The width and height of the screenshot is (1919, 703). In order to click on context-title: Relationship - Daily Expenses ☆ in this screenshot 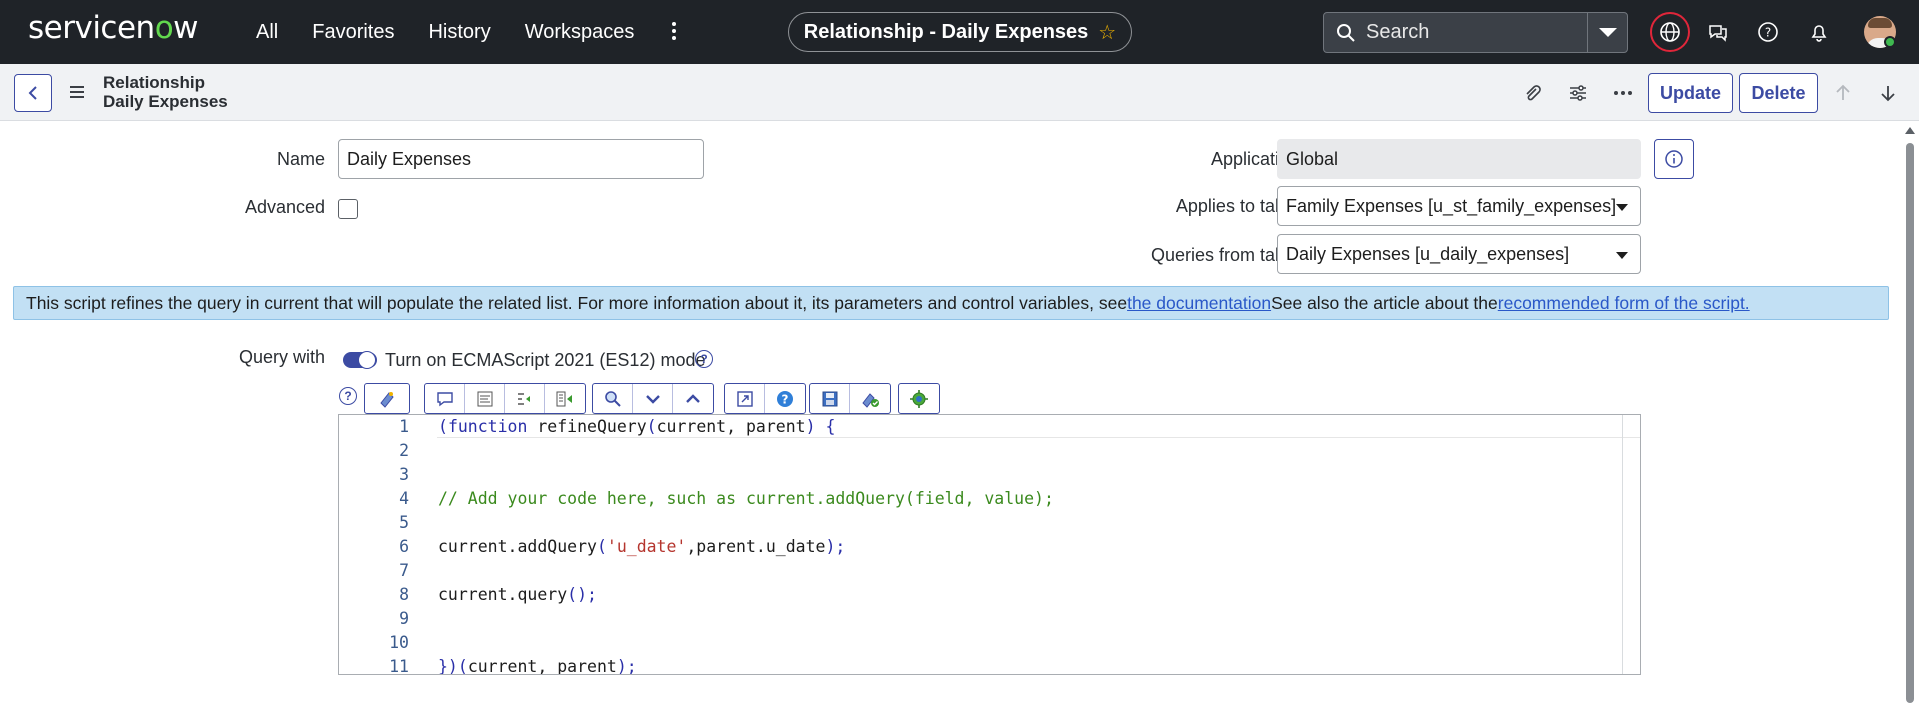, I will do `click(960, 32)`.